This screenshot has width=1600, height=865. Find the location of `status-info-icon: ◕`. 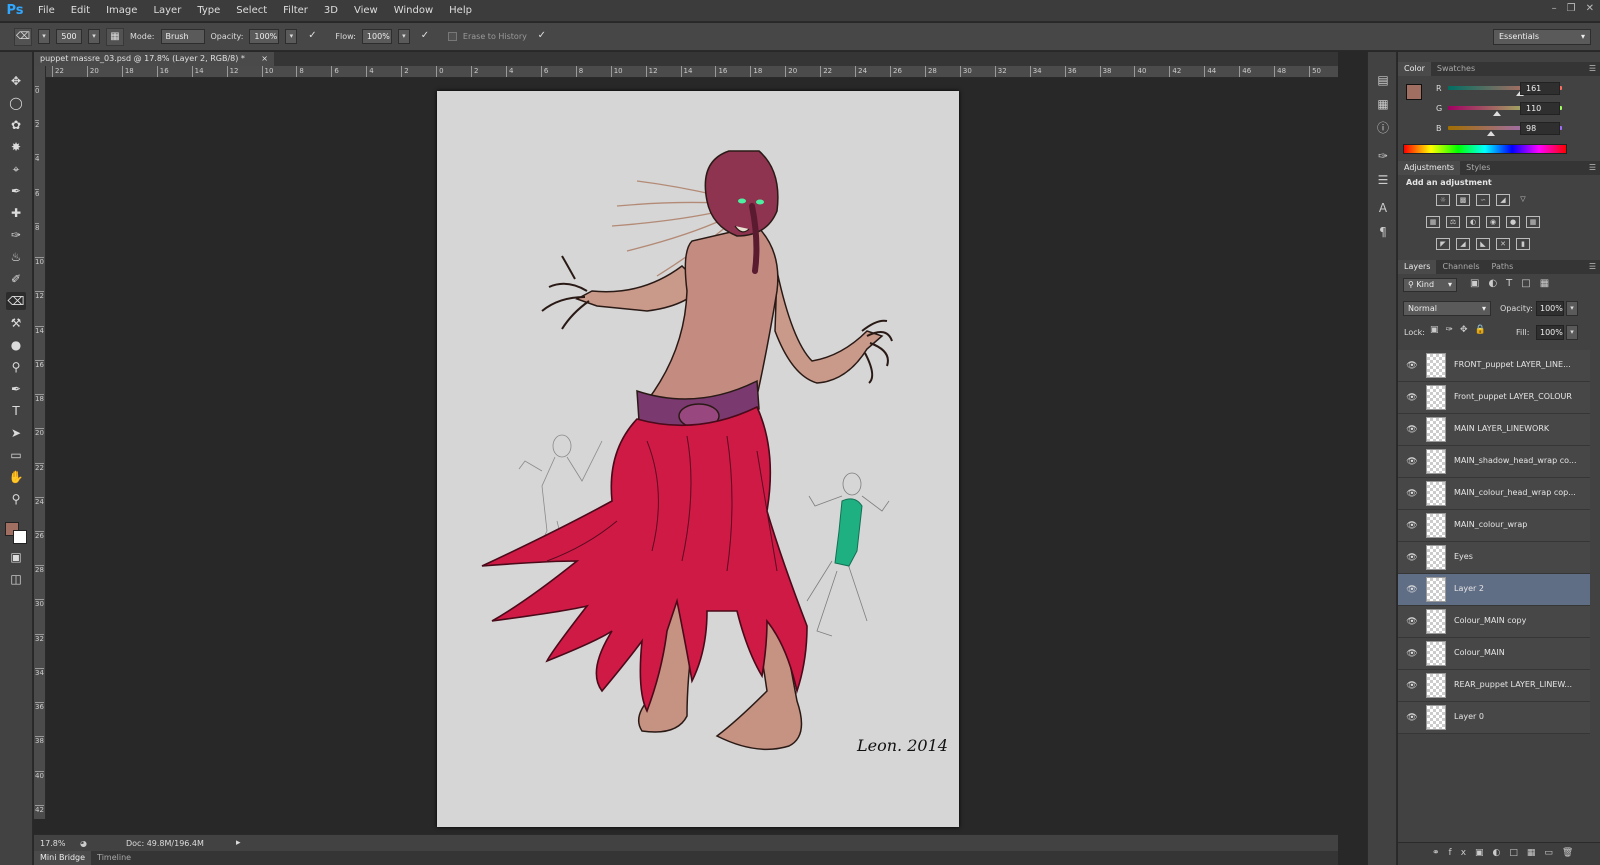

status-info-icon: ◕ is located at coordinates (88, 843).